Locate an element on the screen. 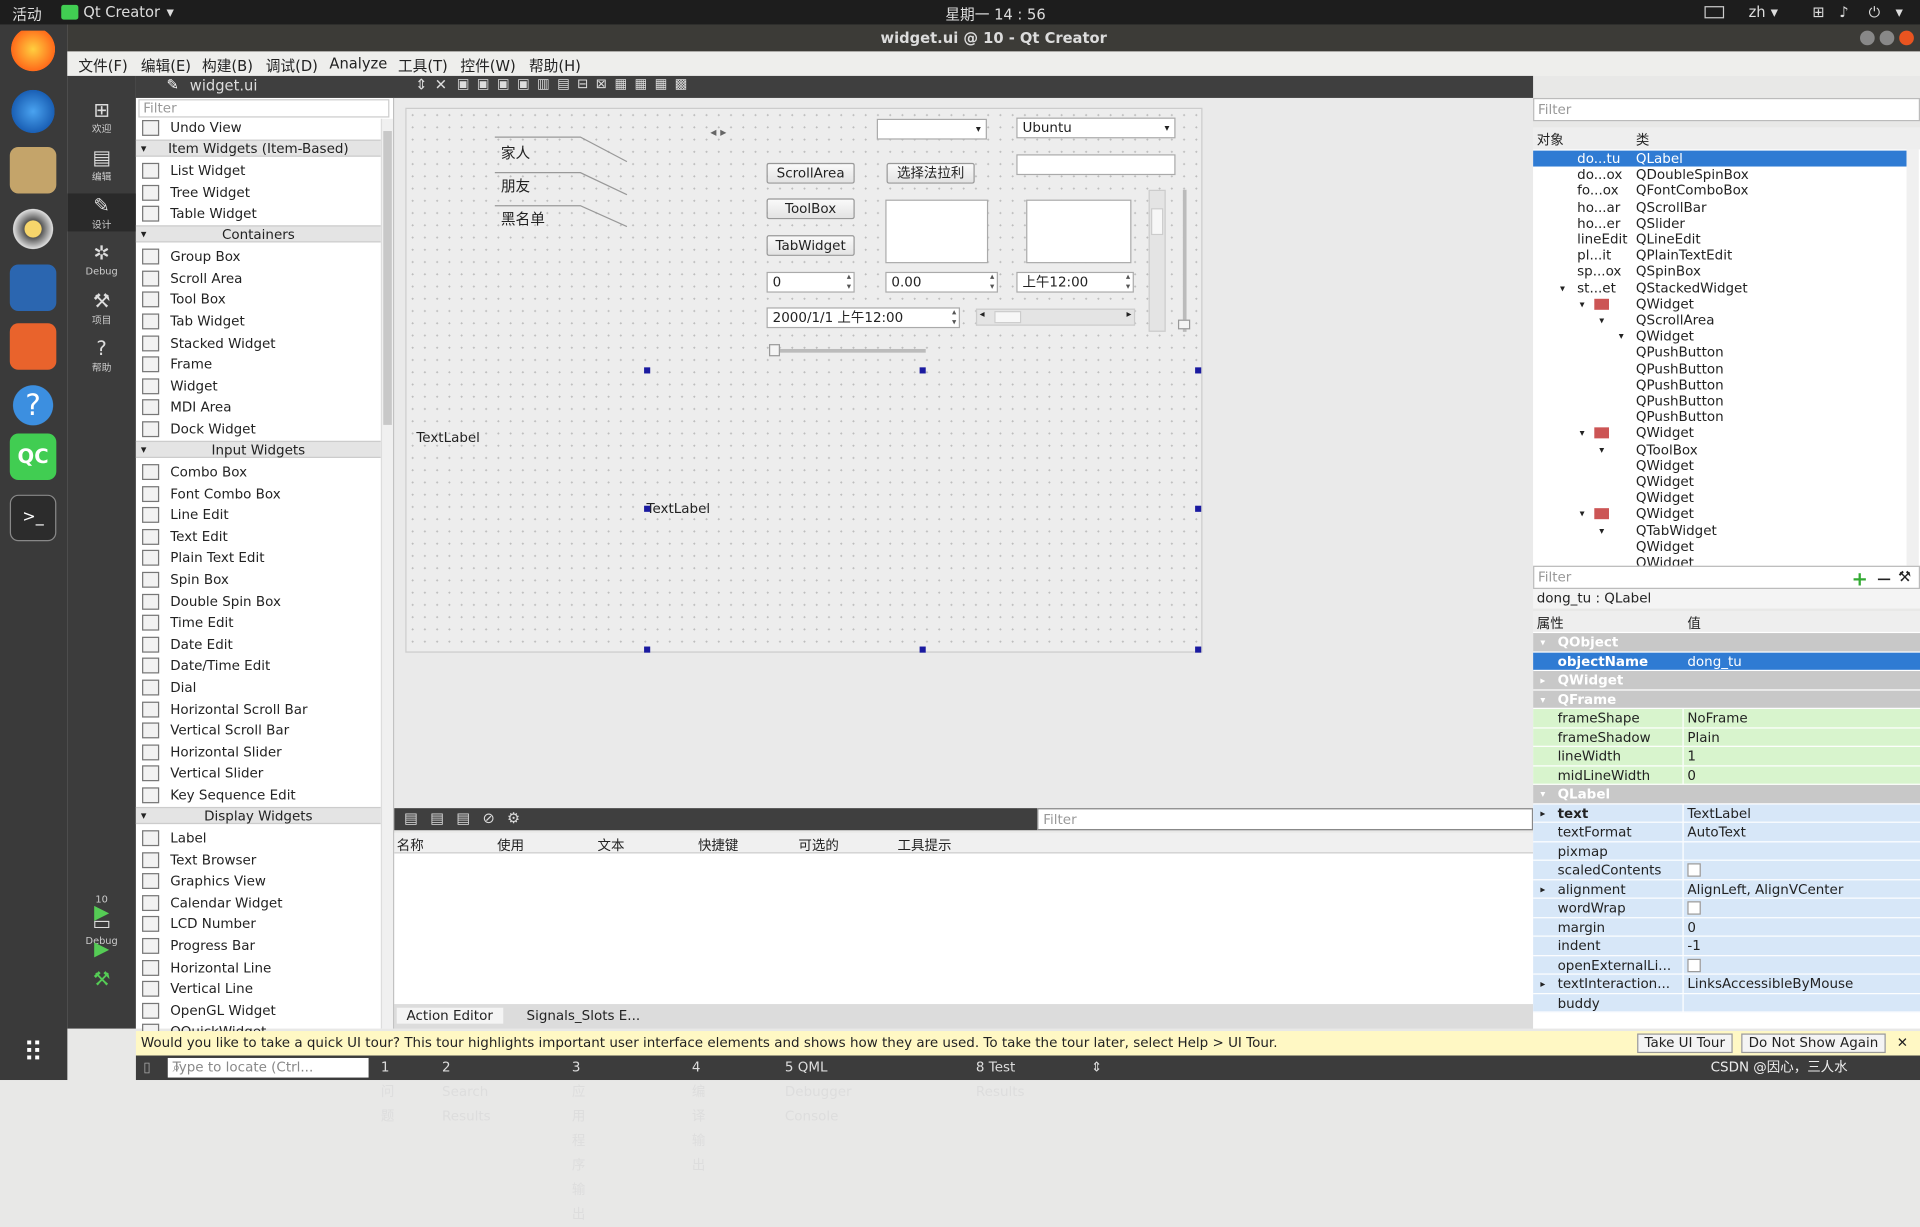  menu-item: 文件(F) is located at coordinates (102, 65).